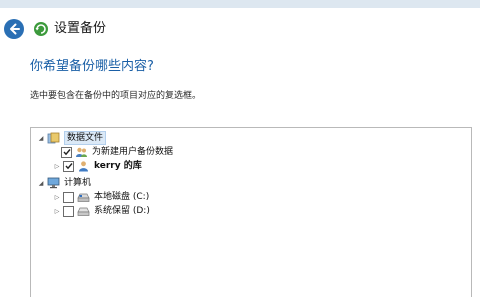 Image resolution: width=480 pixels, height=297 pixels. I want to click on users-icon, so click(81, 152).